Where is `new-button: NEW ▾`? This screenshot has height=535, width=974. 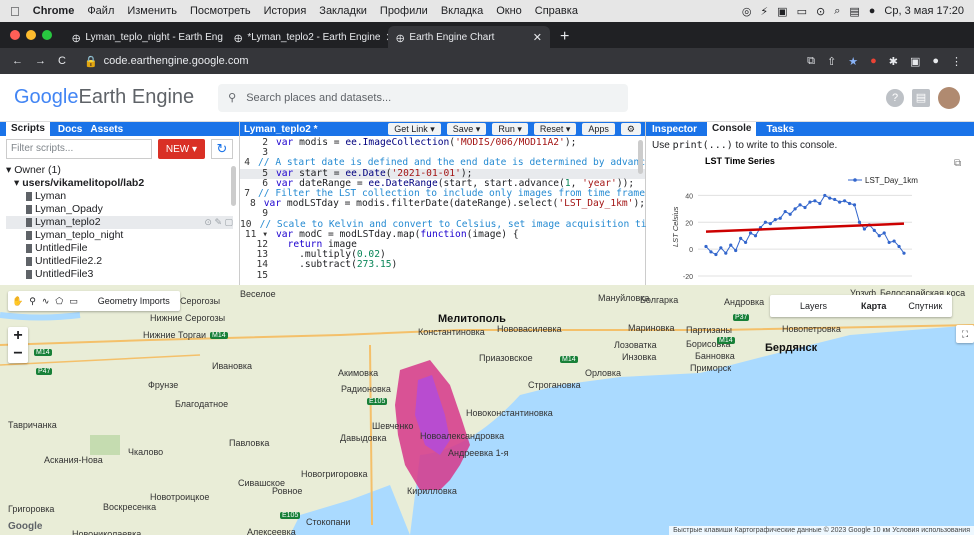 new-button: NEW ▾ is located at coordinates (181, 149).